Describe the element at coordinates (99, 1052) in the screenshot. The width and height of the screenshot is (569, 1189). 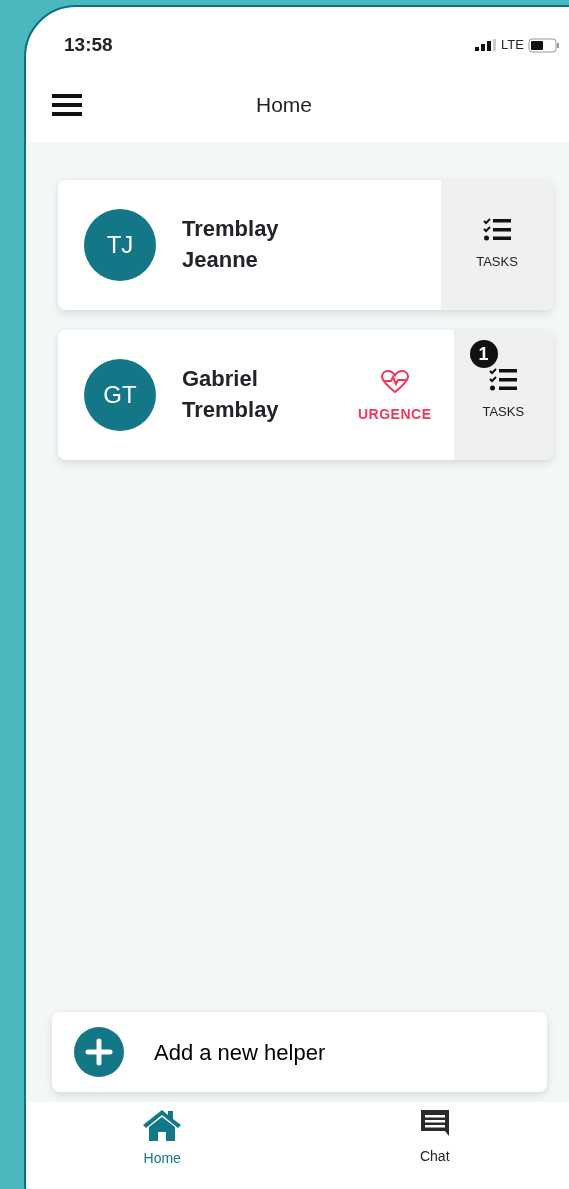
I see `plus-icon` at that location.